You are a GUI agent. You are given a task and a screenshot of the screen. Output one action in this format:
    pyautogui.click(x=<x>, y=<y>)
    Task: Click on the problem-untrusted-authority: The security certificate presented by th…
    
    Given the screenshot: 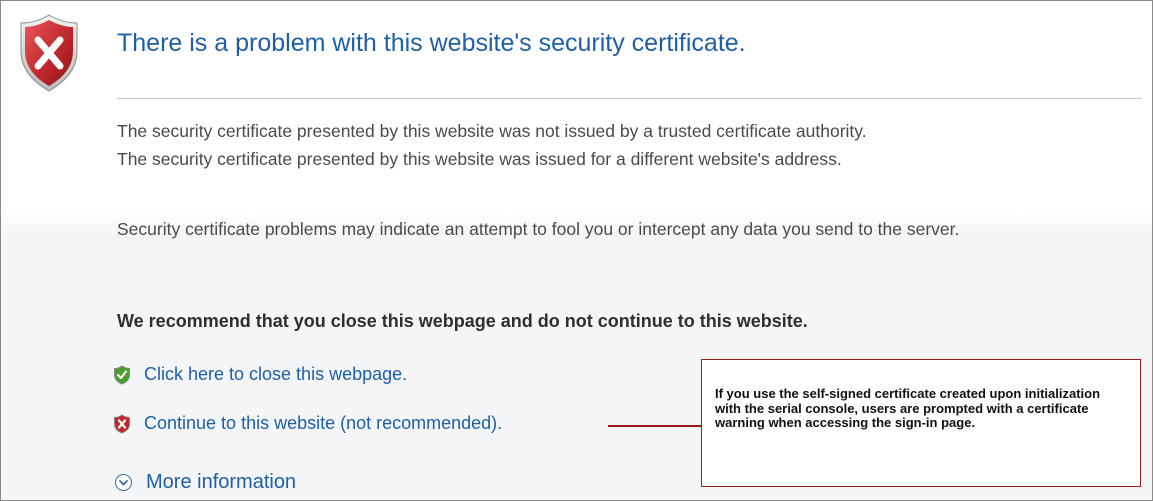 What is the action you would take?
    pyautogui.click(x=492, y=131)
    